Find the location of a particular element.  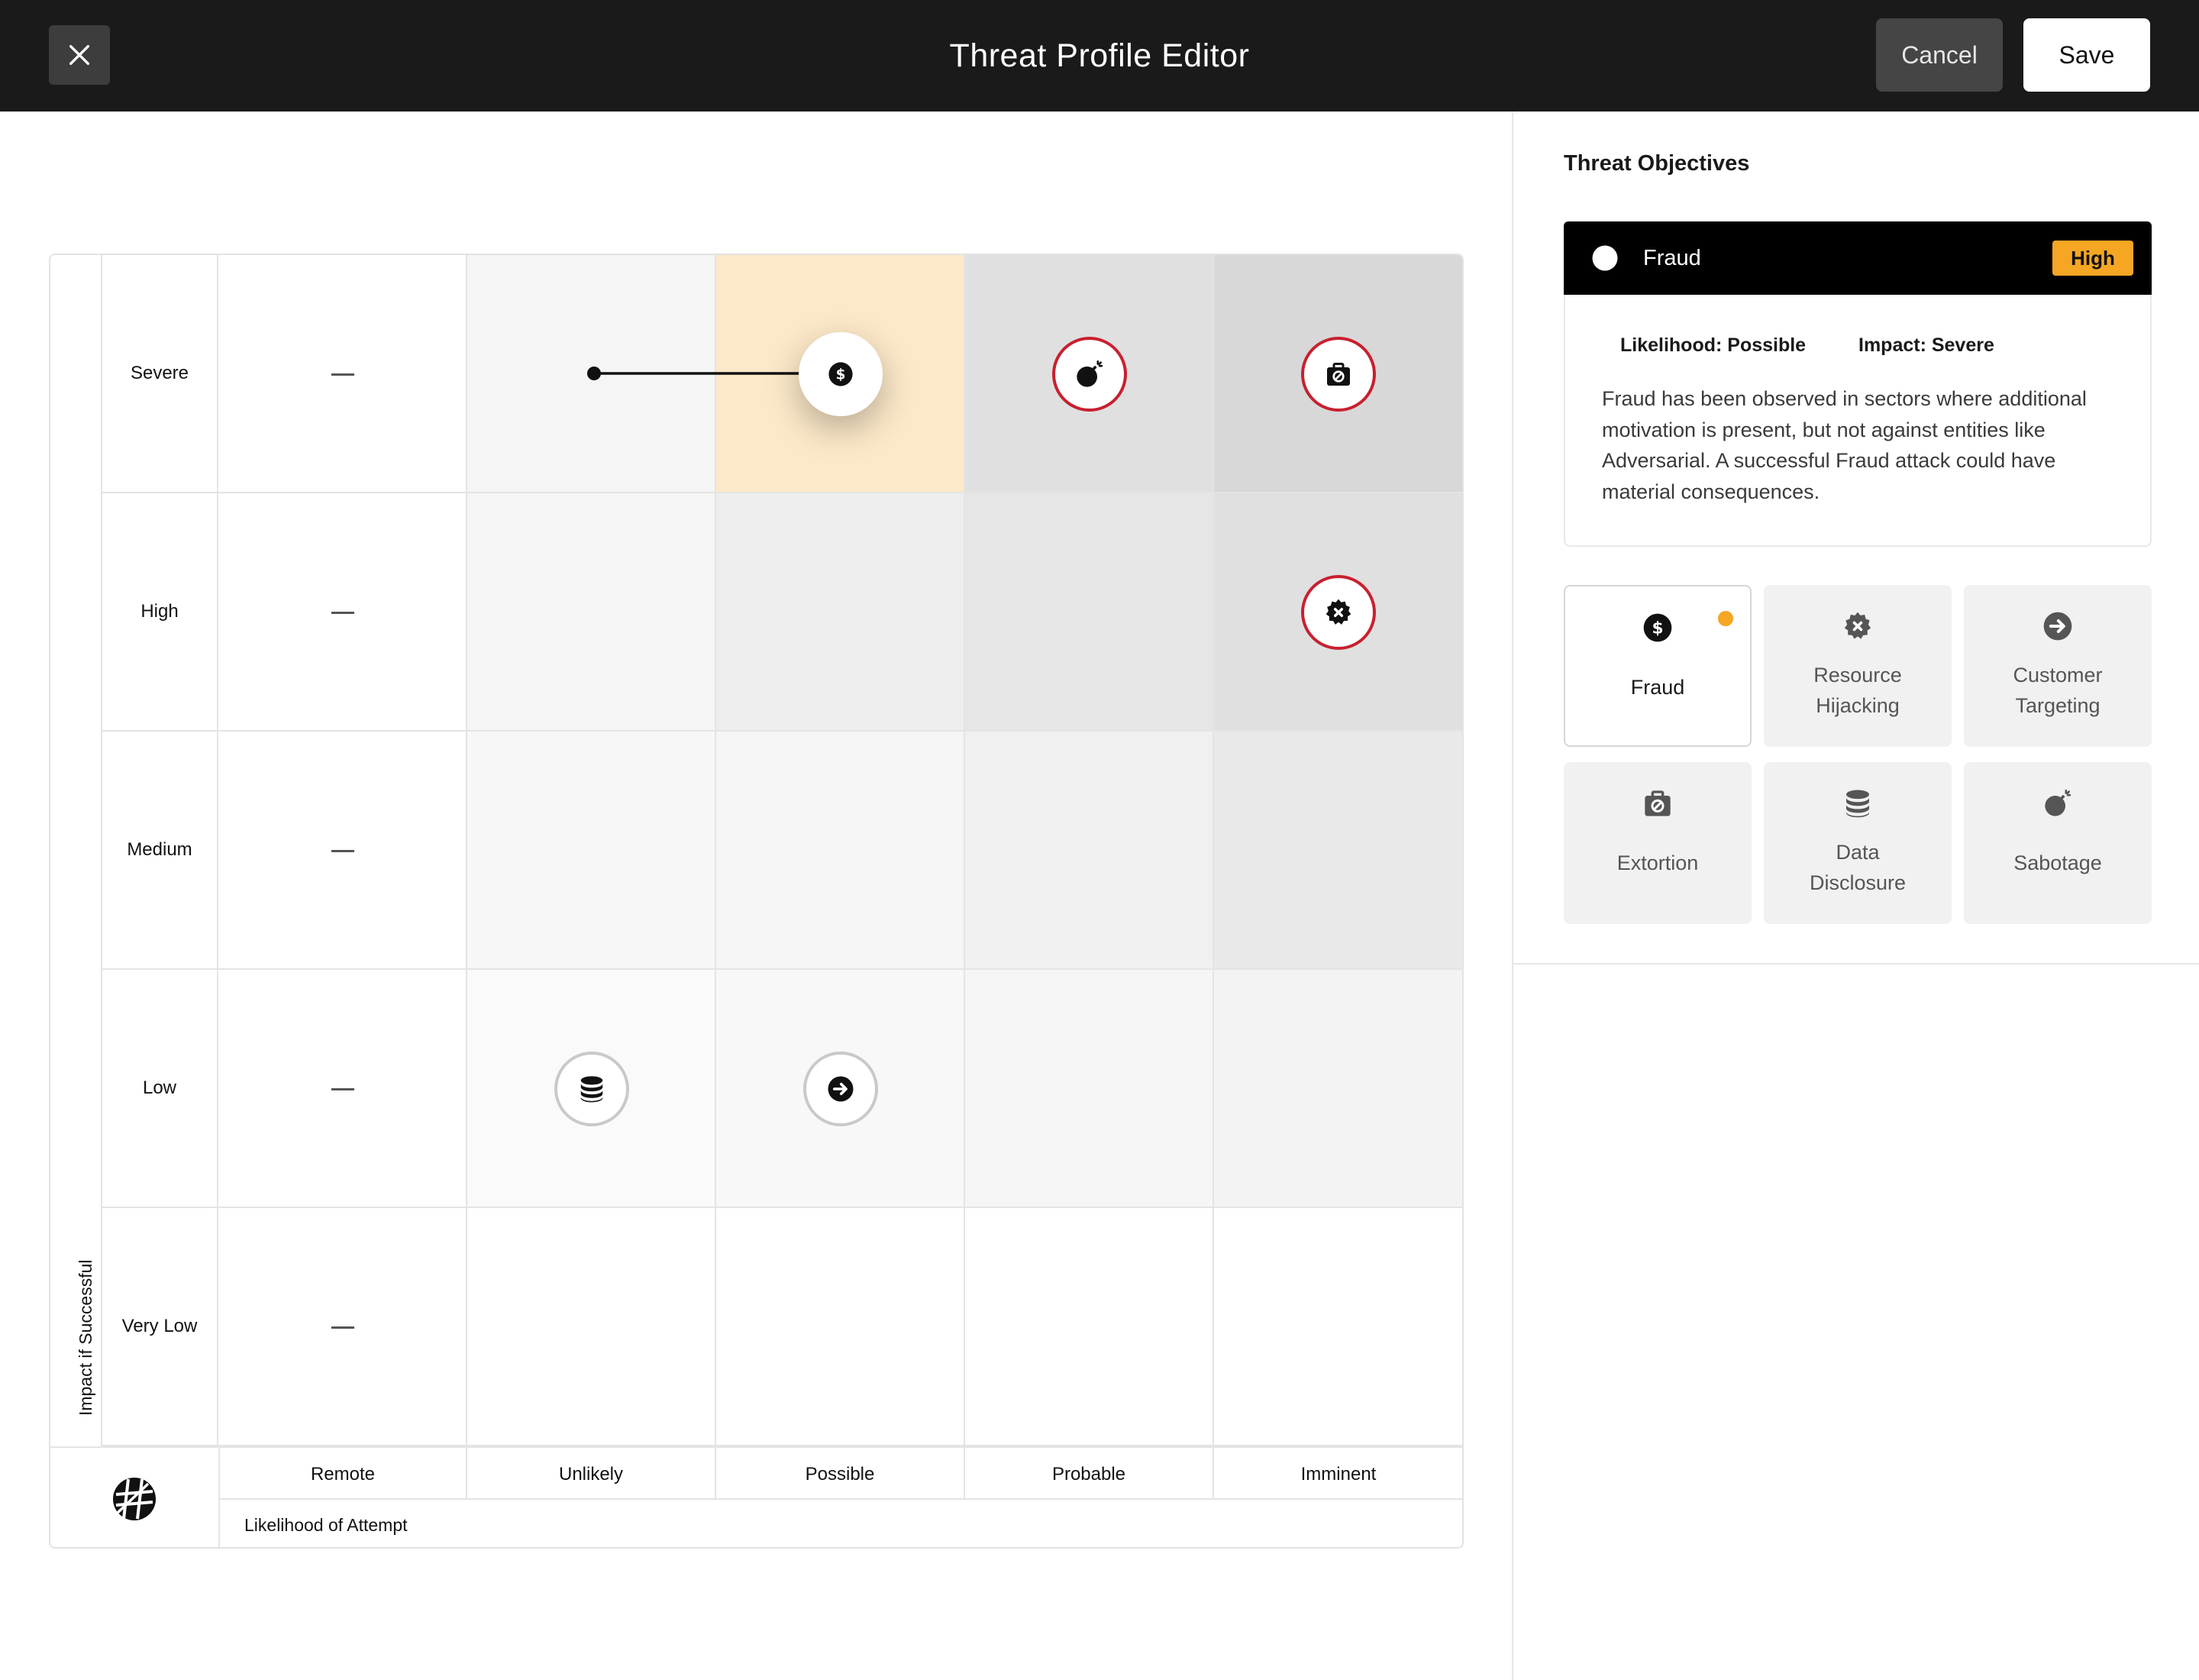

impact-value: Impact: Severe is located at coordinates (1926, 345).